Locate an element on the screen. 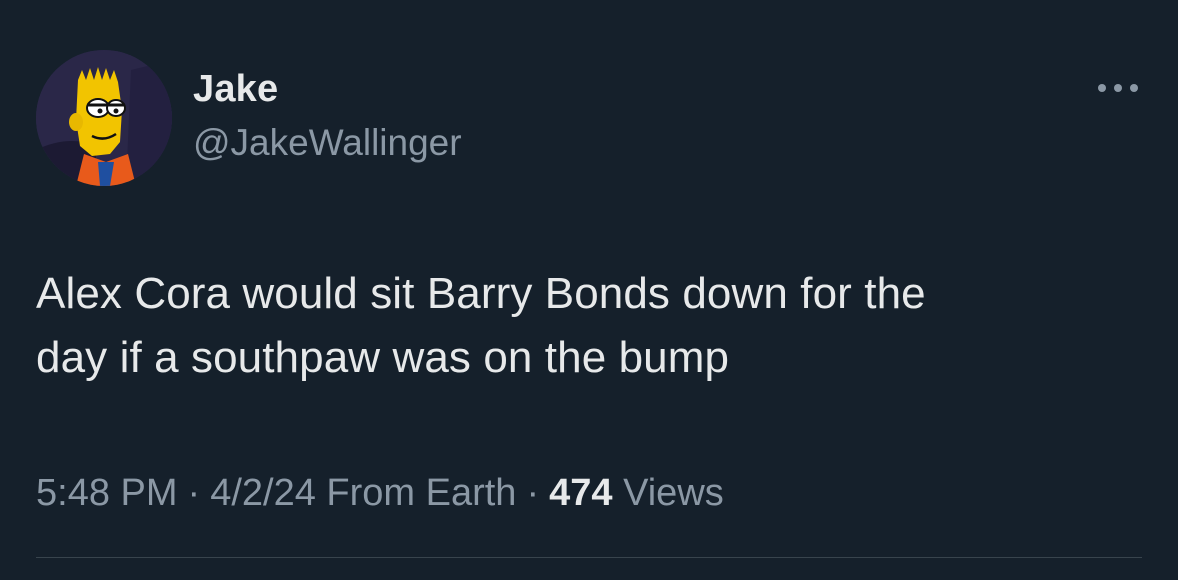 This screenshot has height=580, width=1178. avatar-cartoon-icon is located at coordinates (104, 118).